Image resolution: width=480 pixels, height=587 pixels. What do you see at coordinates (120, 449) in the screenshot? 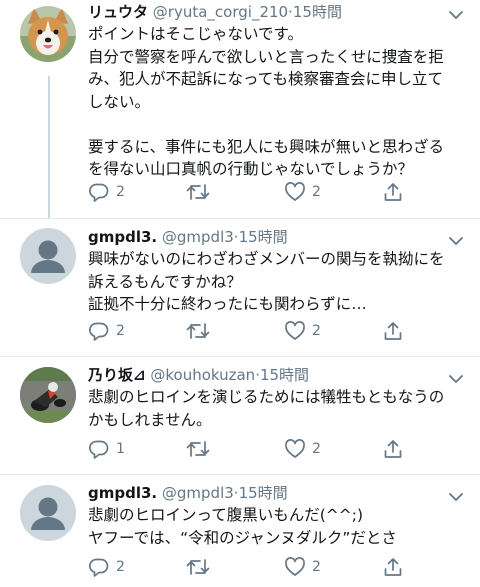
I see `reply-count: 1` at bounding box center [120, 449].